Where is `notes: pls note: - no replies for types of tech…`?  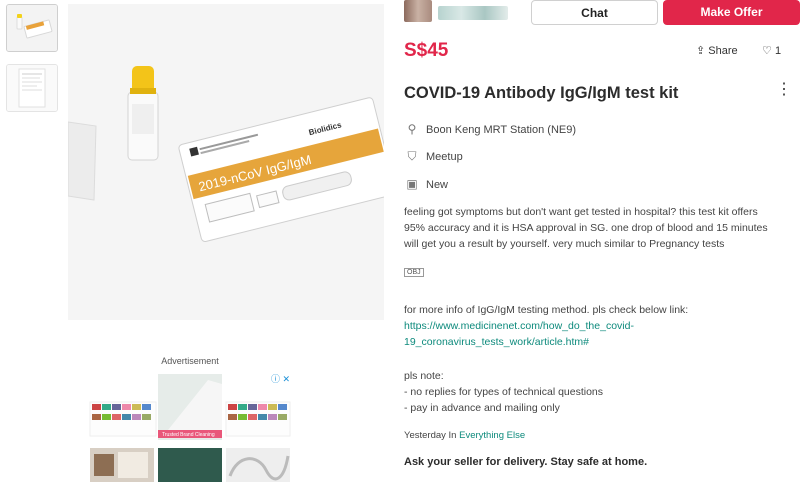 notes: pls note: - no replies for types of tech… is located at coordinates (599, 392).